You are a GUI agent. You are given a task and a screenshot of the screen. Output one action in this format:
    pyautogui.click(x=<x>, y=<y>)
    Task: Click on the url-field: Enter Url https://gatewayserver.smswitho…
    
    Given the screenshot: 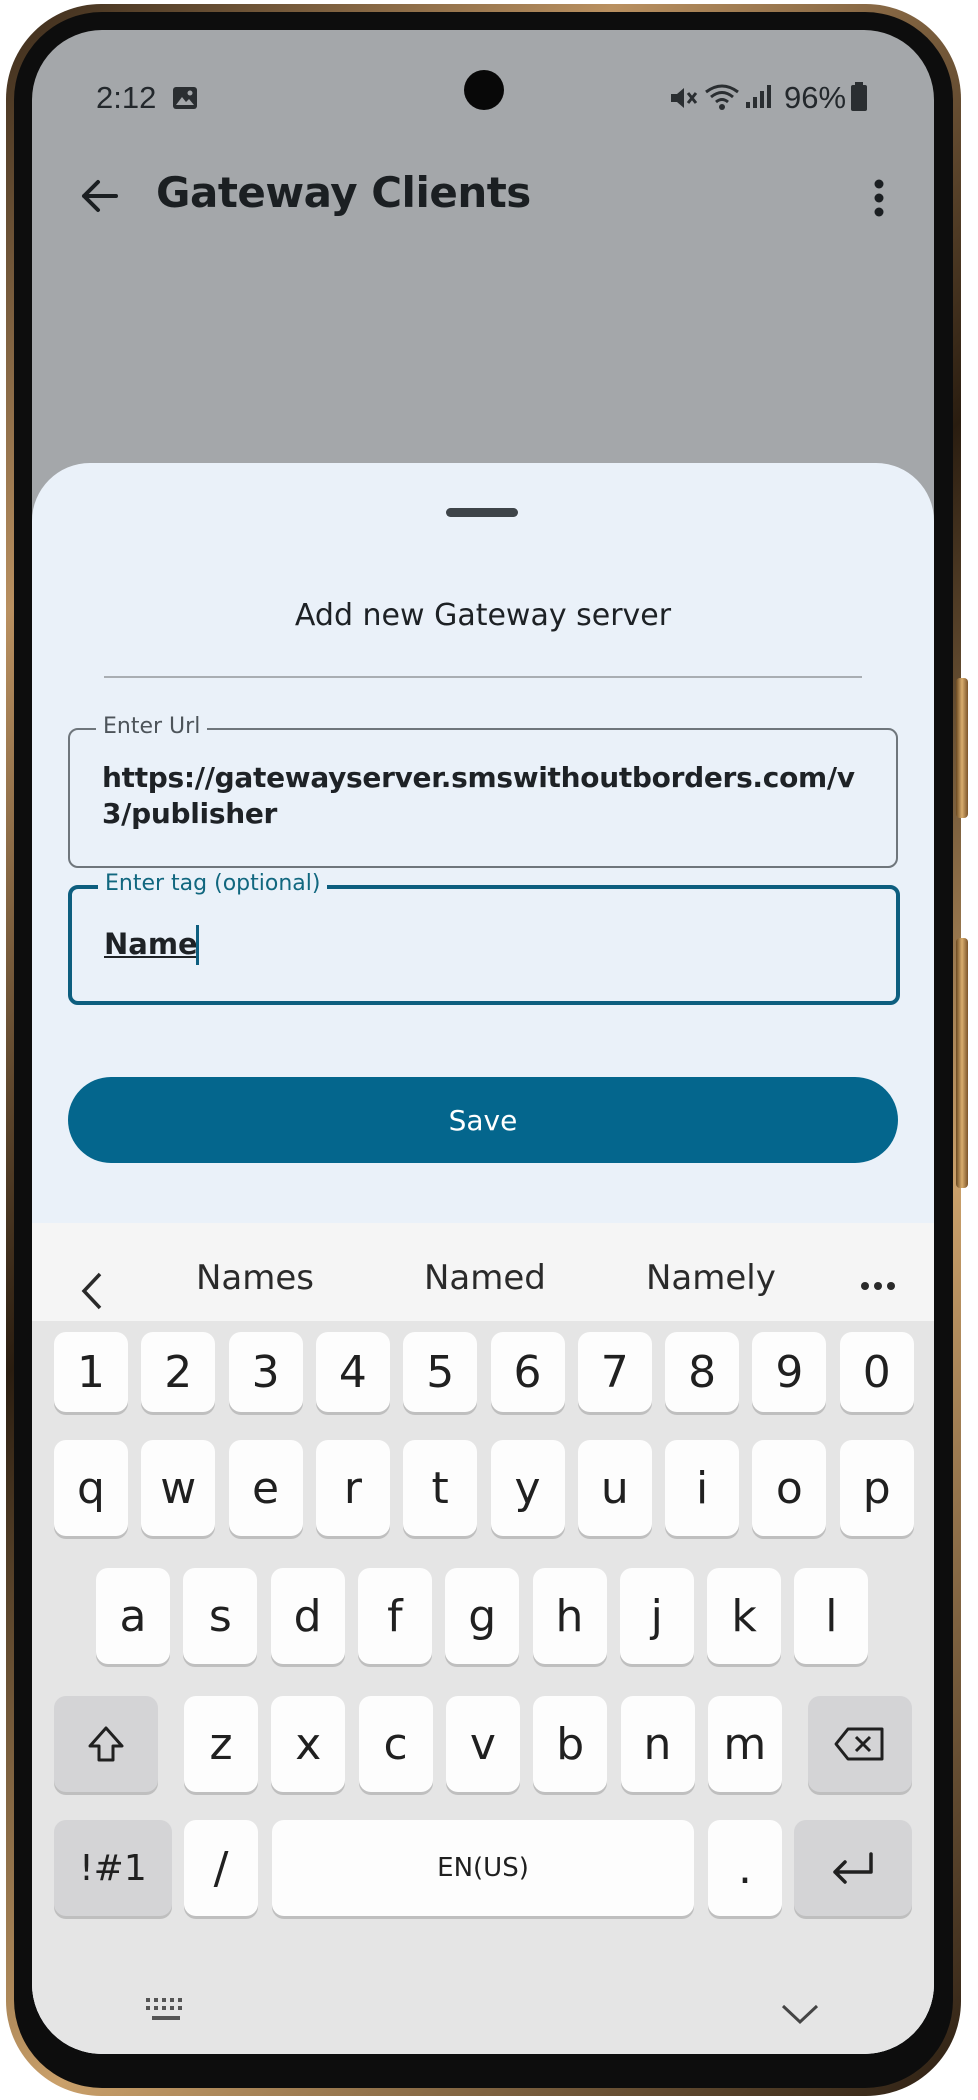 What is the action you would take?
    pyautogui.click(x=483, y=791)
    